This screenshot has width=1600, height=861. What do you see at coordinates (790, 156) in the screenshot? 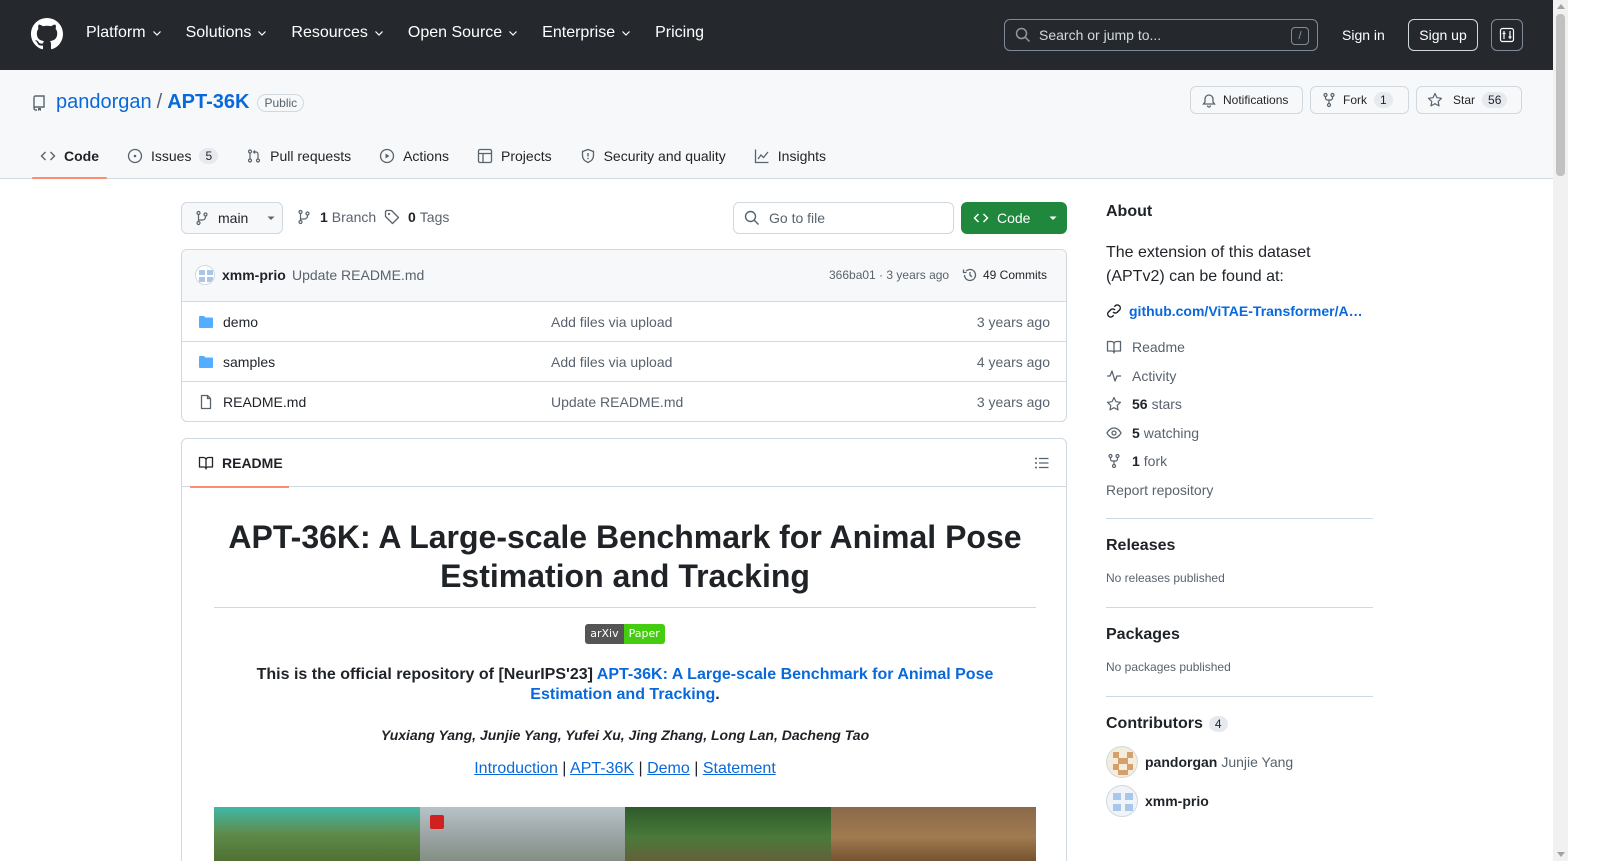
I see `tab-insights: Insights` at bounding box center [790, 156].